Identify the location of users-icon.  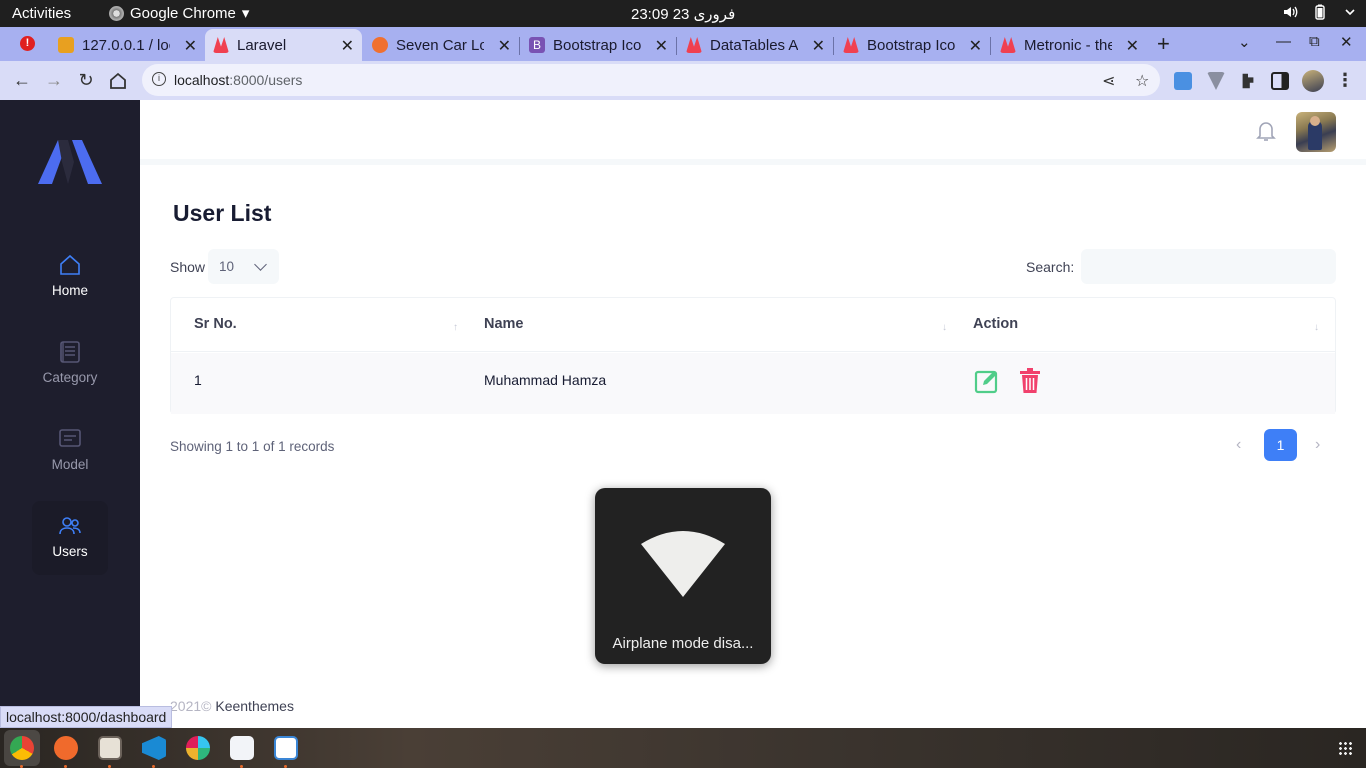
(70, 526).